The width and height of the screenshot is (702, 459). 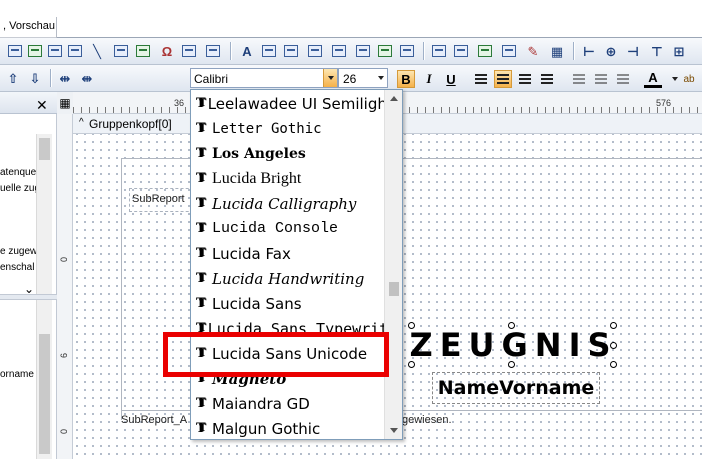 What do you see at coordinates (461, 51) in the screenshot?
I see `snap-tool-icon` at bounding box center [461, 51].